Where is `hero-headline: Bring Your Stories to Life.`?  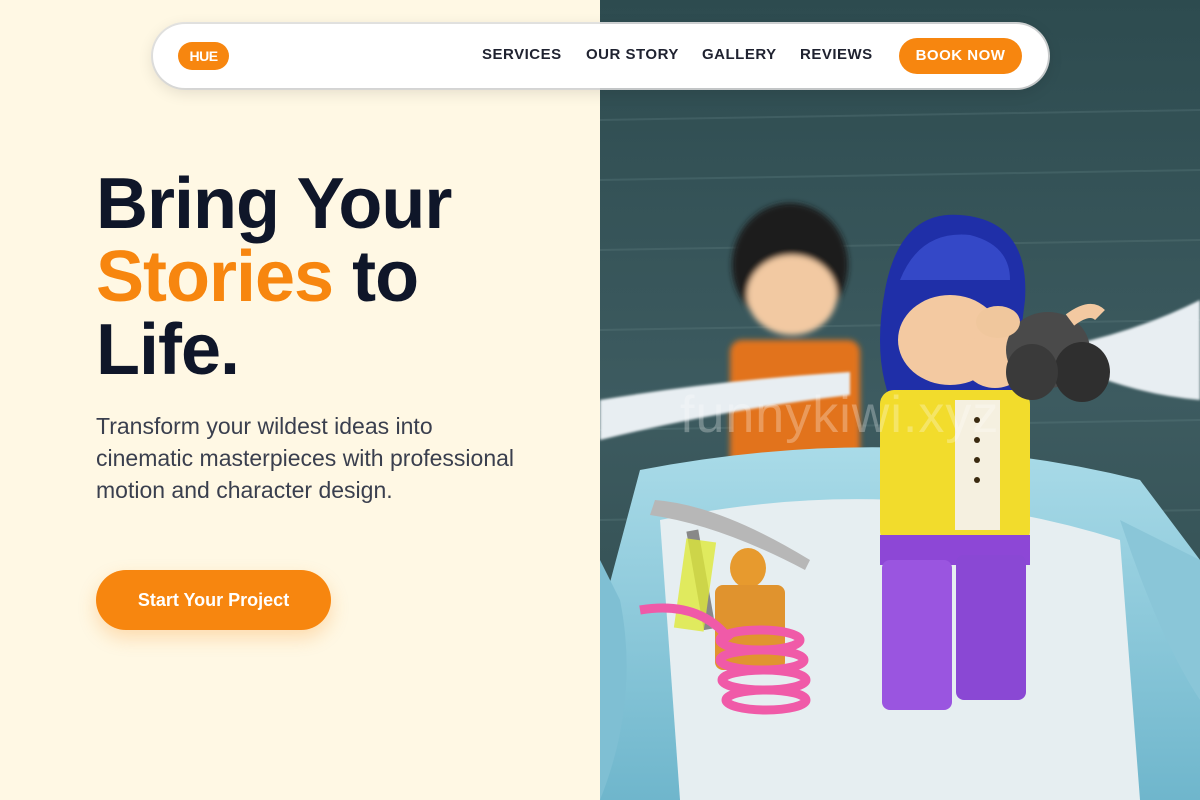
hero-headline: Bring Your Stories to Life. is located at coordinates (274, 279).